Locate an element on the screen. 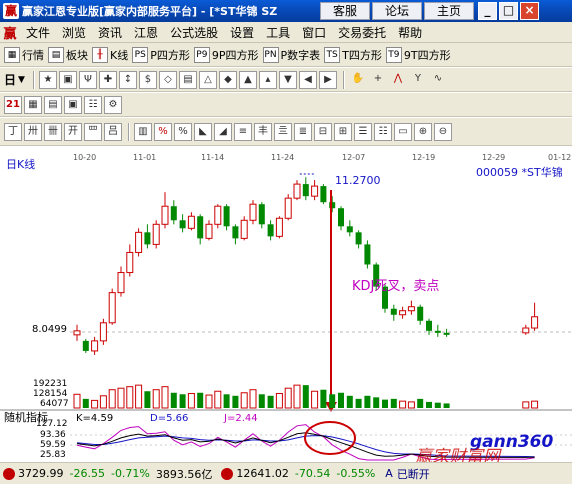 This screenshot has width=572, height=484. 9t-square-button: T9 9T四方形 is located at coordinates (418, 55).